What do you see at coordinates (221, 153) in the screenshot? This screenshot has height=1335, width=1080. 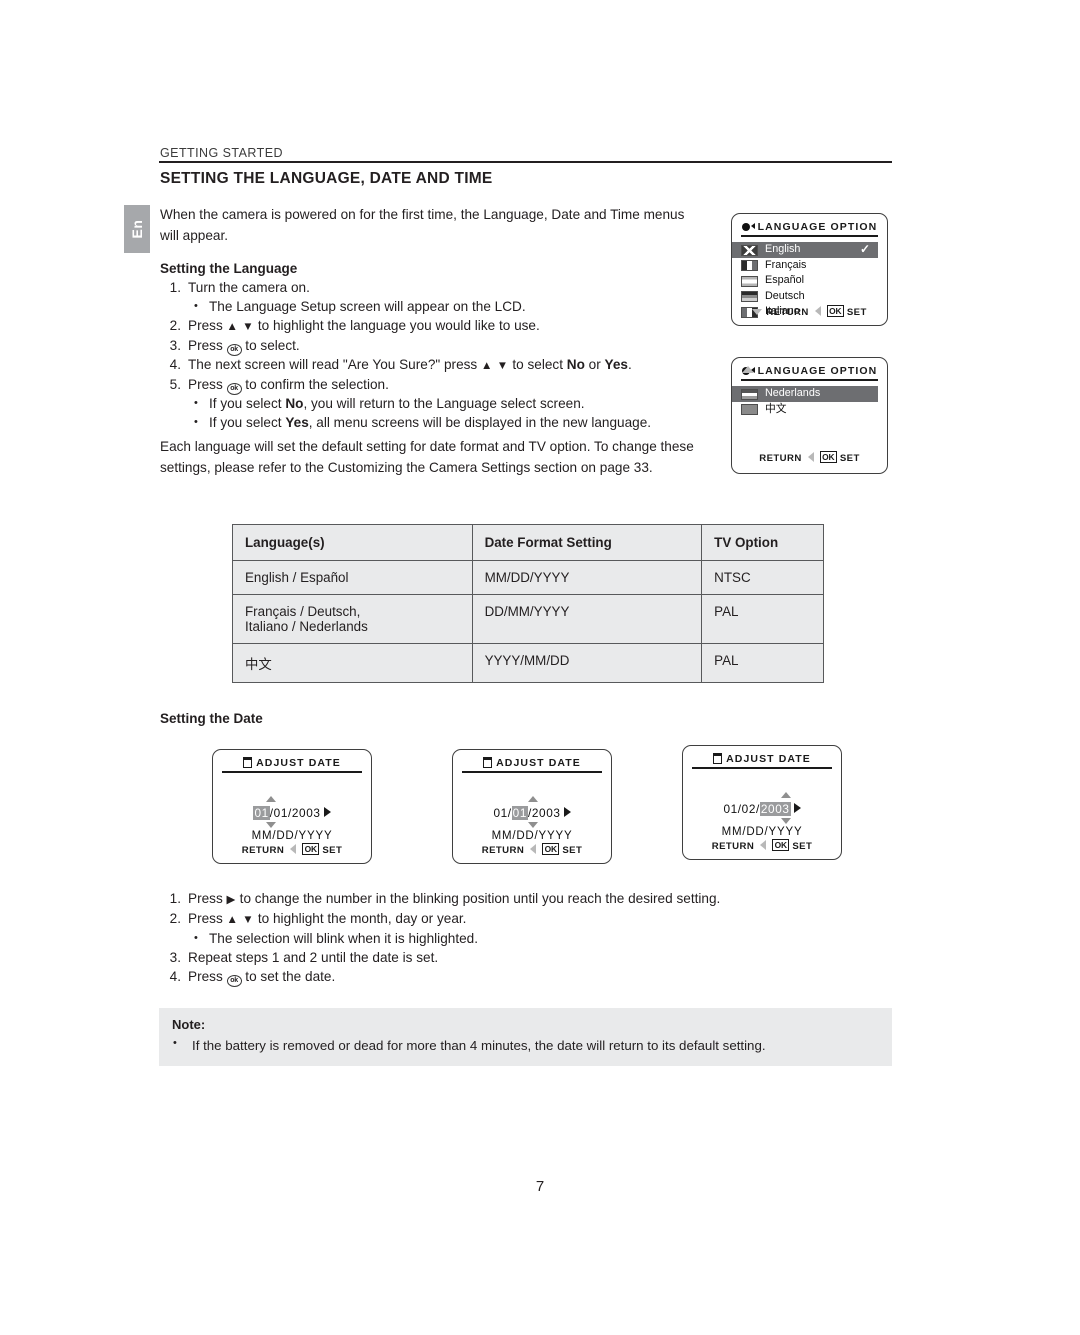 I see `breadcrumb: GETTING STARTED` at bounding box center [221, 153].